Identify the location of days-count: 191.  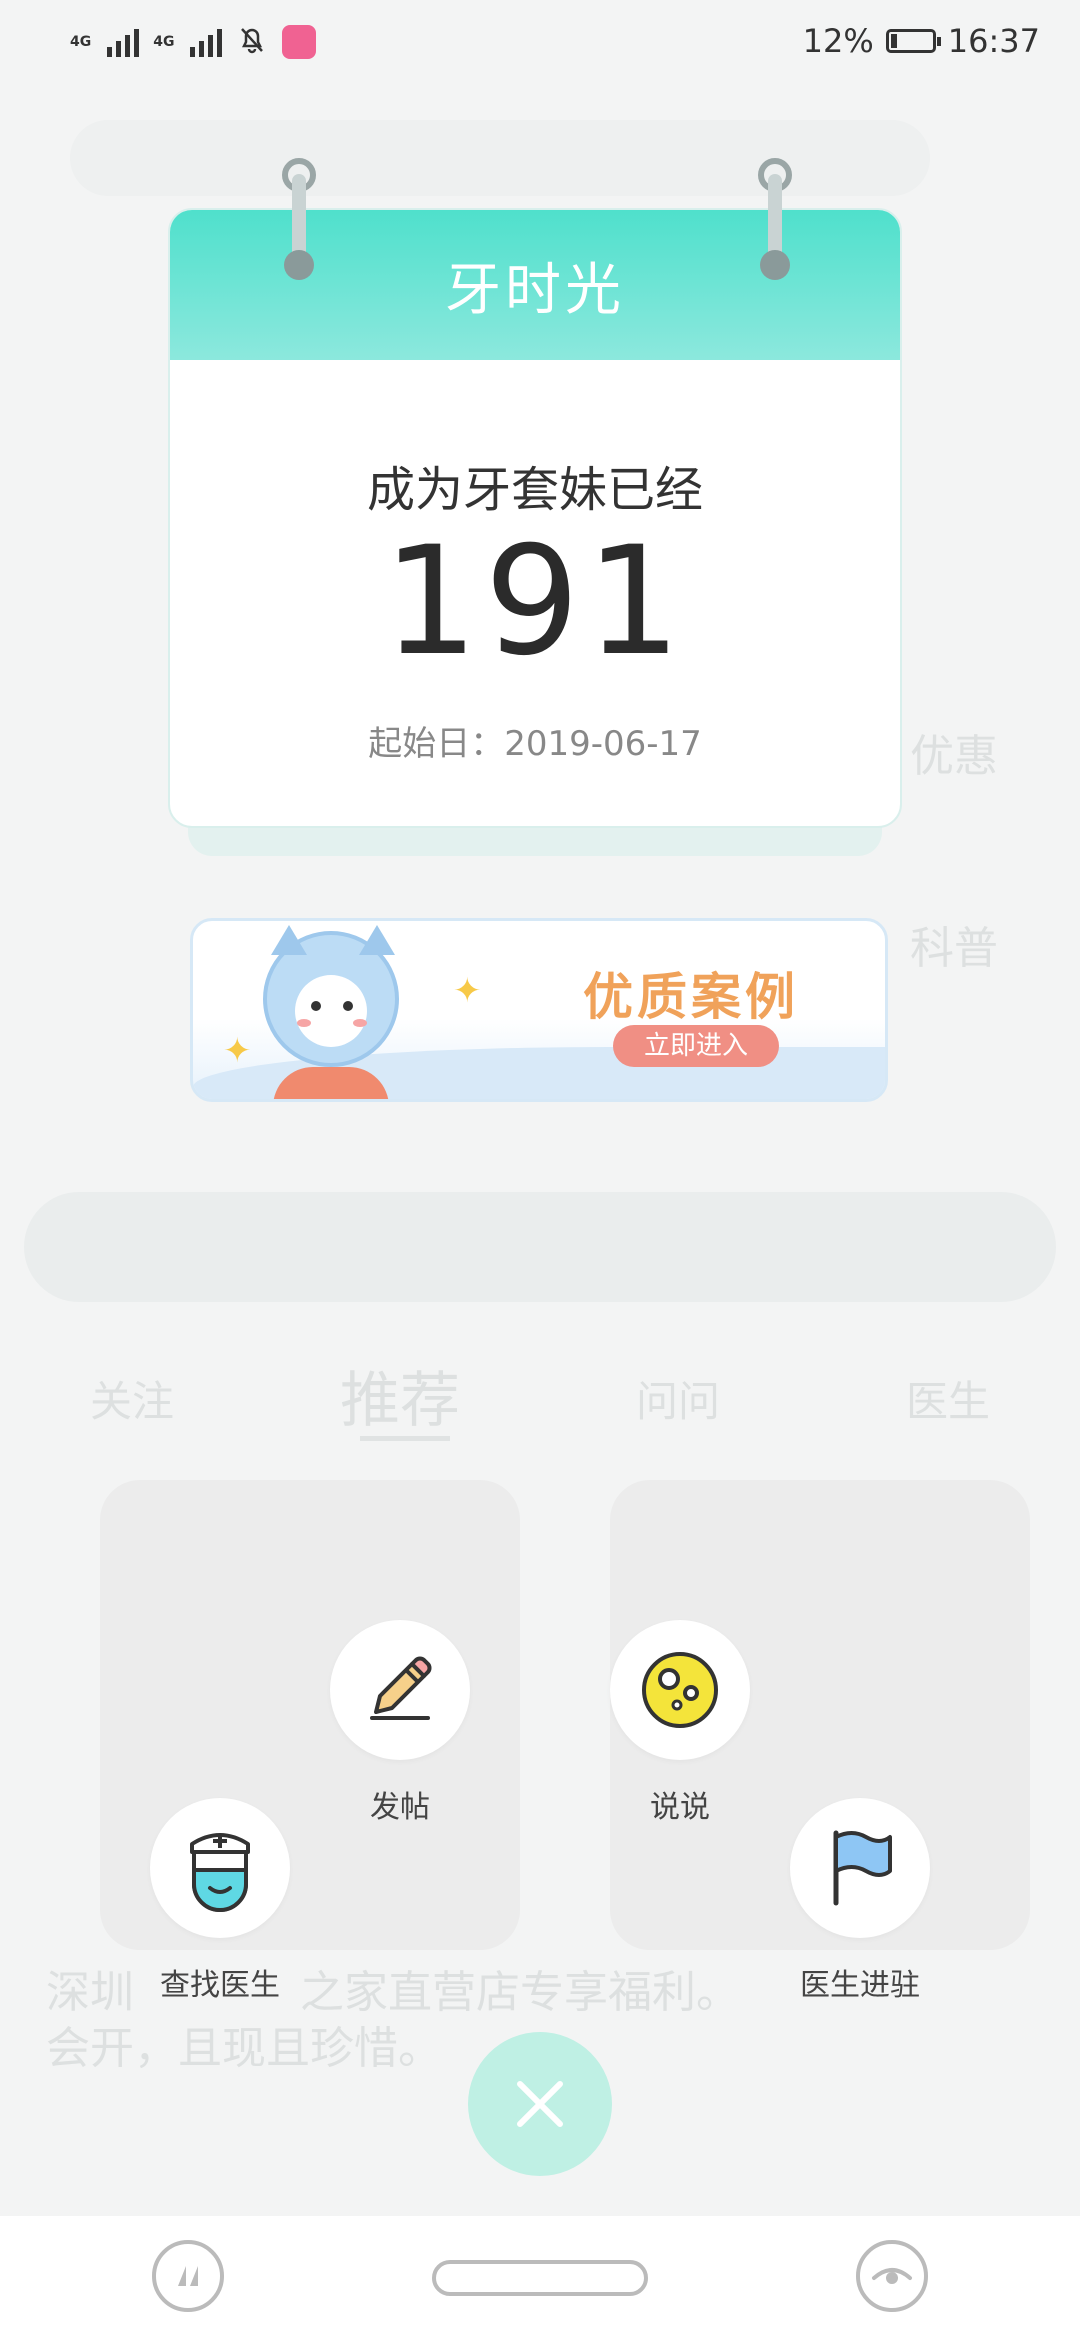
(535, 602).